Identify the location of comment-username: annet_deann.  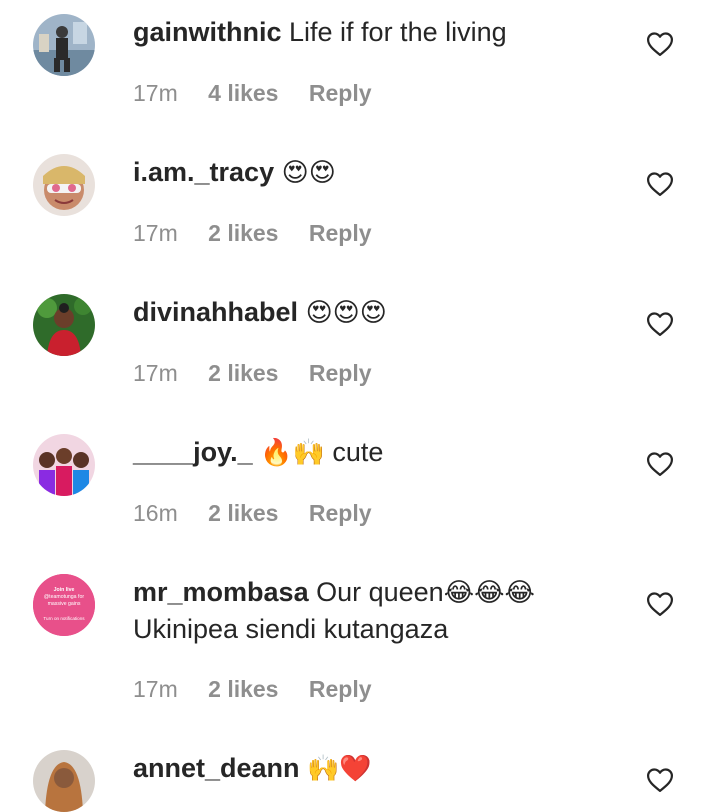
(216, 768).